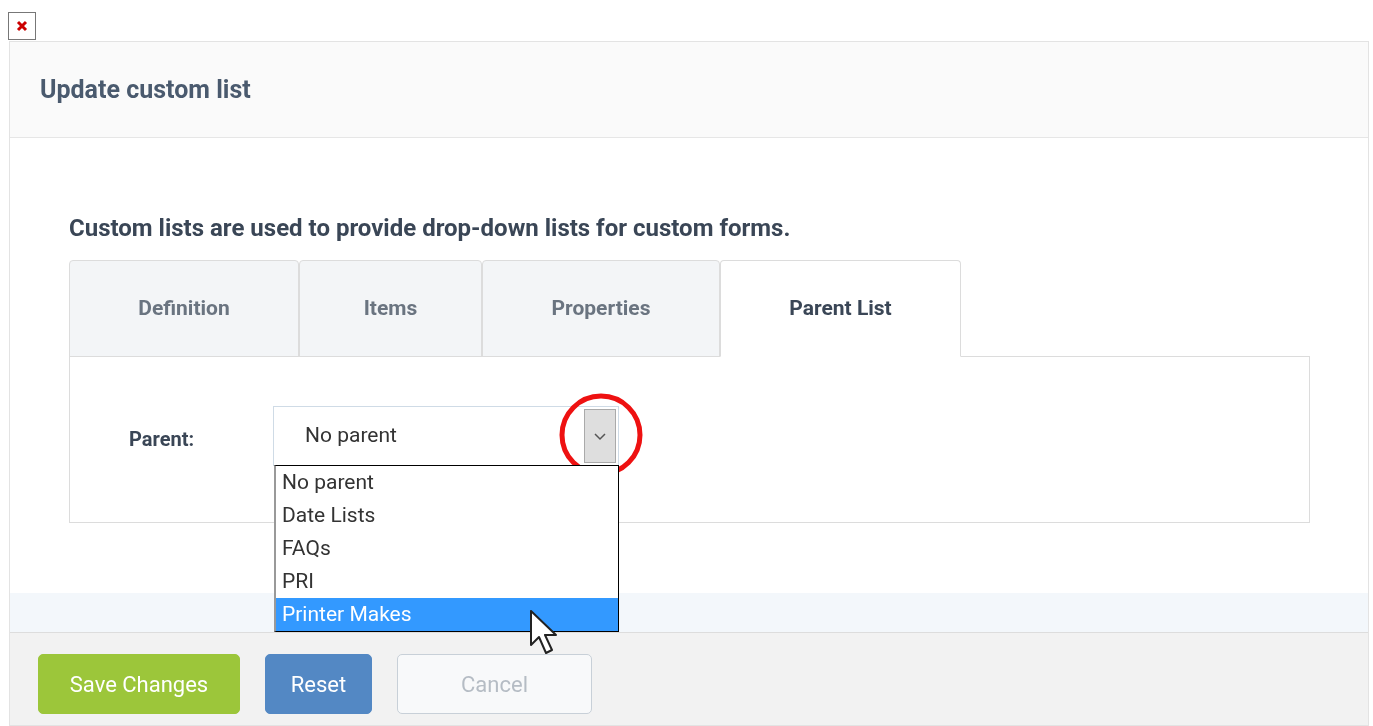  What do you see at coordinates (840, 308) in the screenshot?
I see `tab: Parent List` at bounding box center [840, 308].